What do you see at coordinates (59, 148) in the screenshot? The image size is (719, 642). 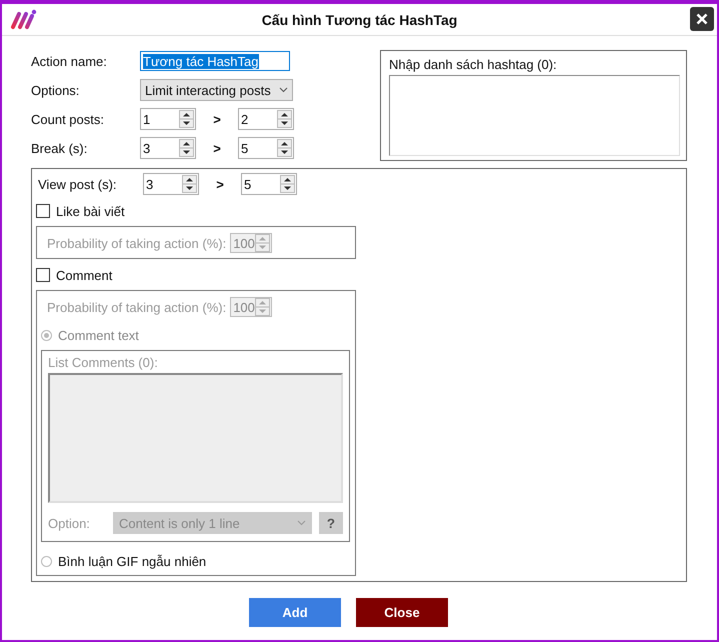 I see `field-label: Break (s):` at bounding box center [59, 148].